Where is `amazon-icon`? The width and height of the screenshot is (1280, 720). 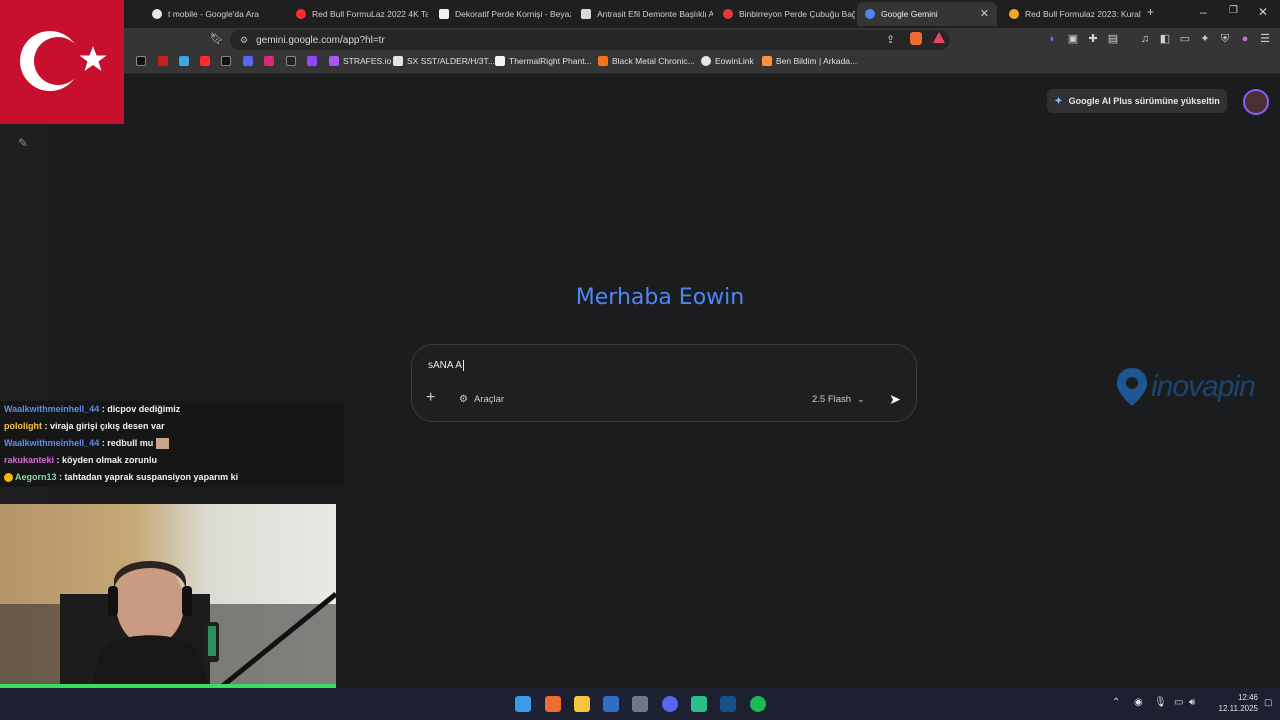 amazon-icon is located at coordinates (500, 61).